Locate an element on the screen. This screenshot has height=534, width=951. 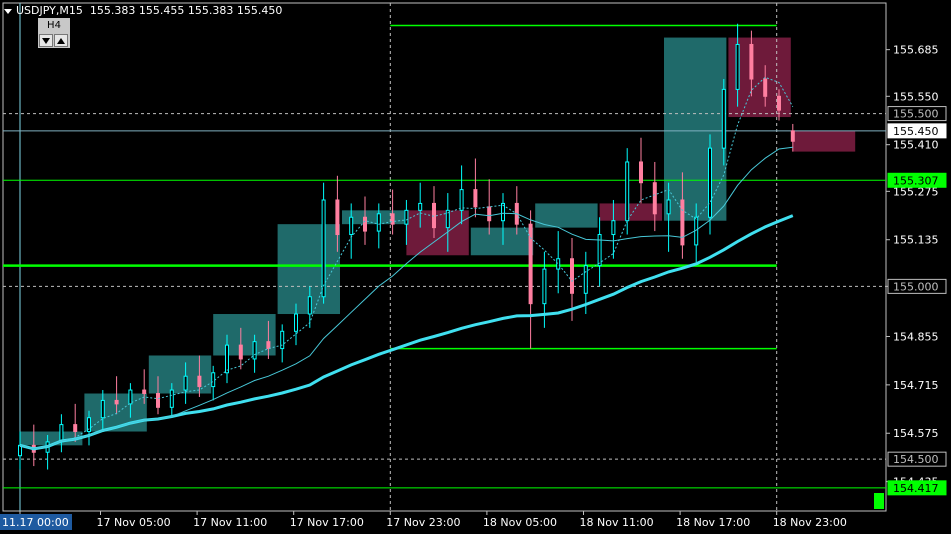
y-tick-label: 154.575 is located at coordinates (916, 433).